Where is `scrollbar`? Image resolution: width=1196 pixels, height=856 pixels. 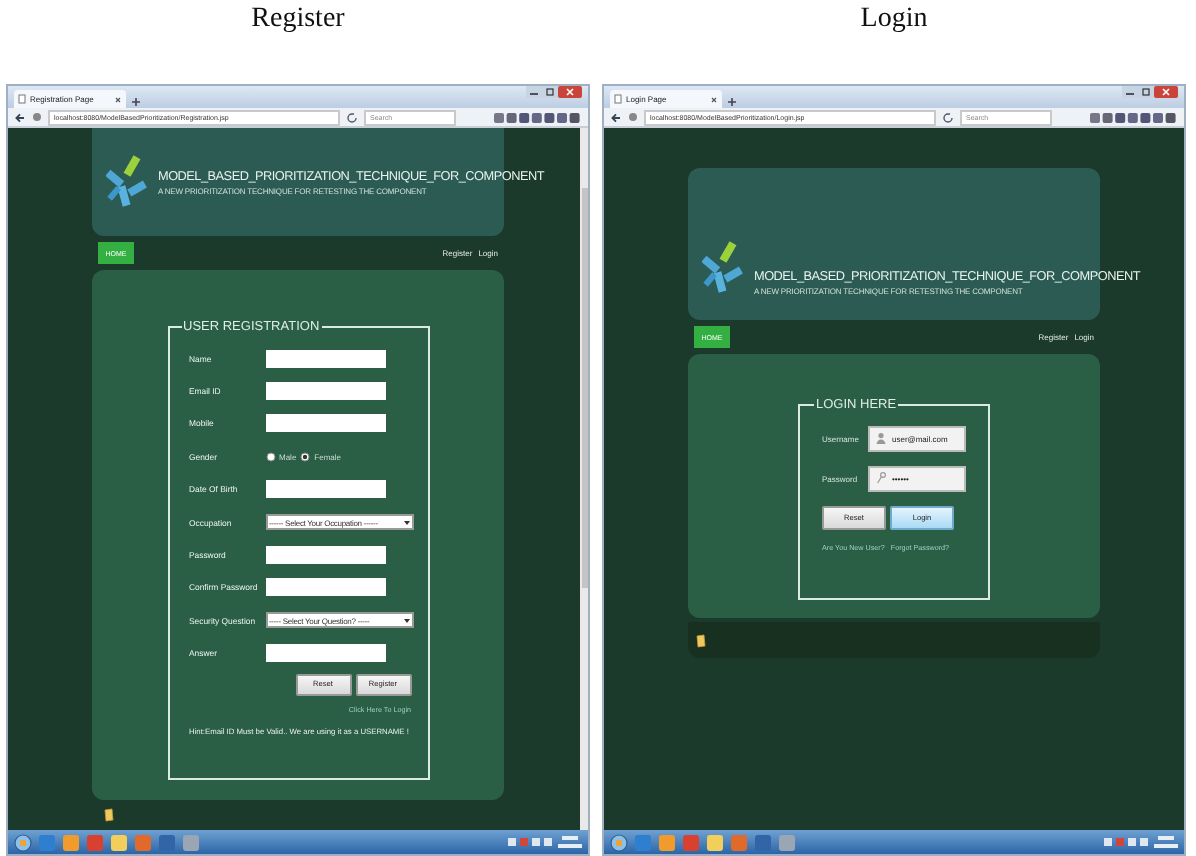
scrollbar is located at coordinates (584, 479).